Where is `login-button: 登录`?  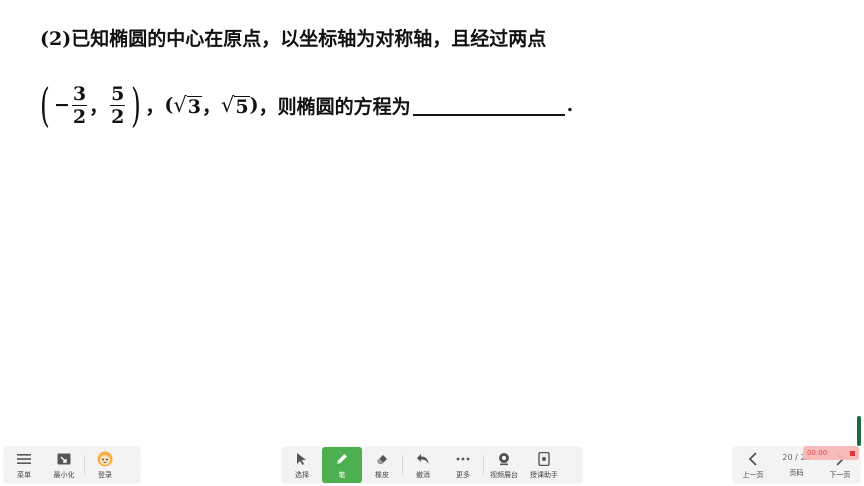
login-button: 登录 is located at coordinates (105, 465).